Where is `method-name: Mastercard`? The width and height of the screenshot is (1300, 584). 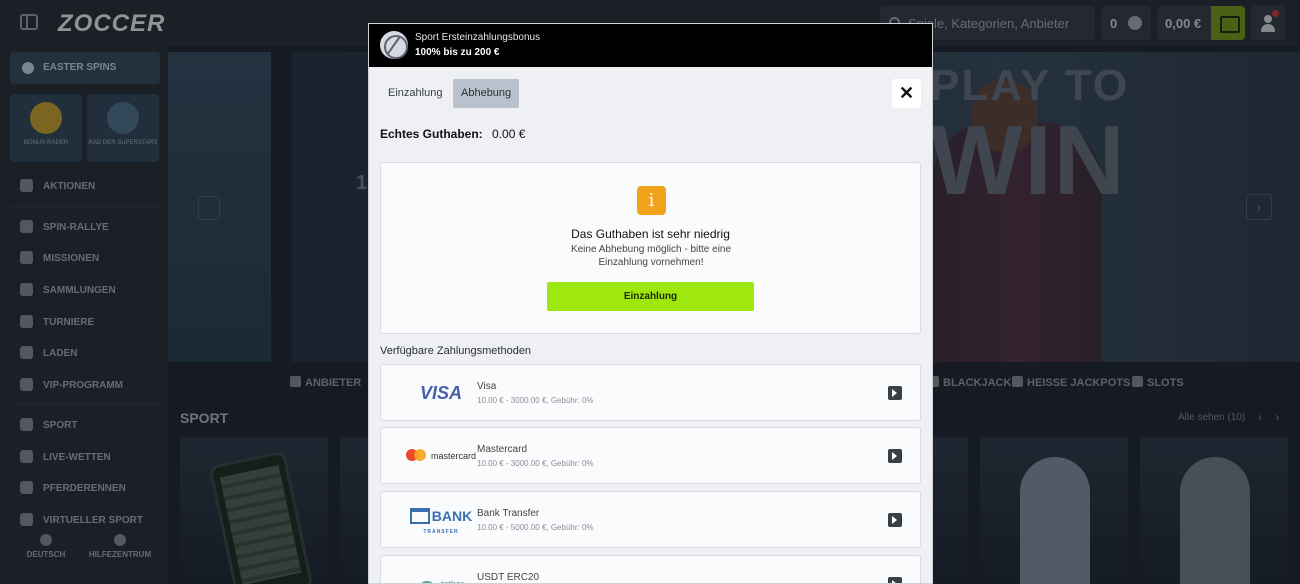
method-name: Mastercard is located at coordinates (502, 449).